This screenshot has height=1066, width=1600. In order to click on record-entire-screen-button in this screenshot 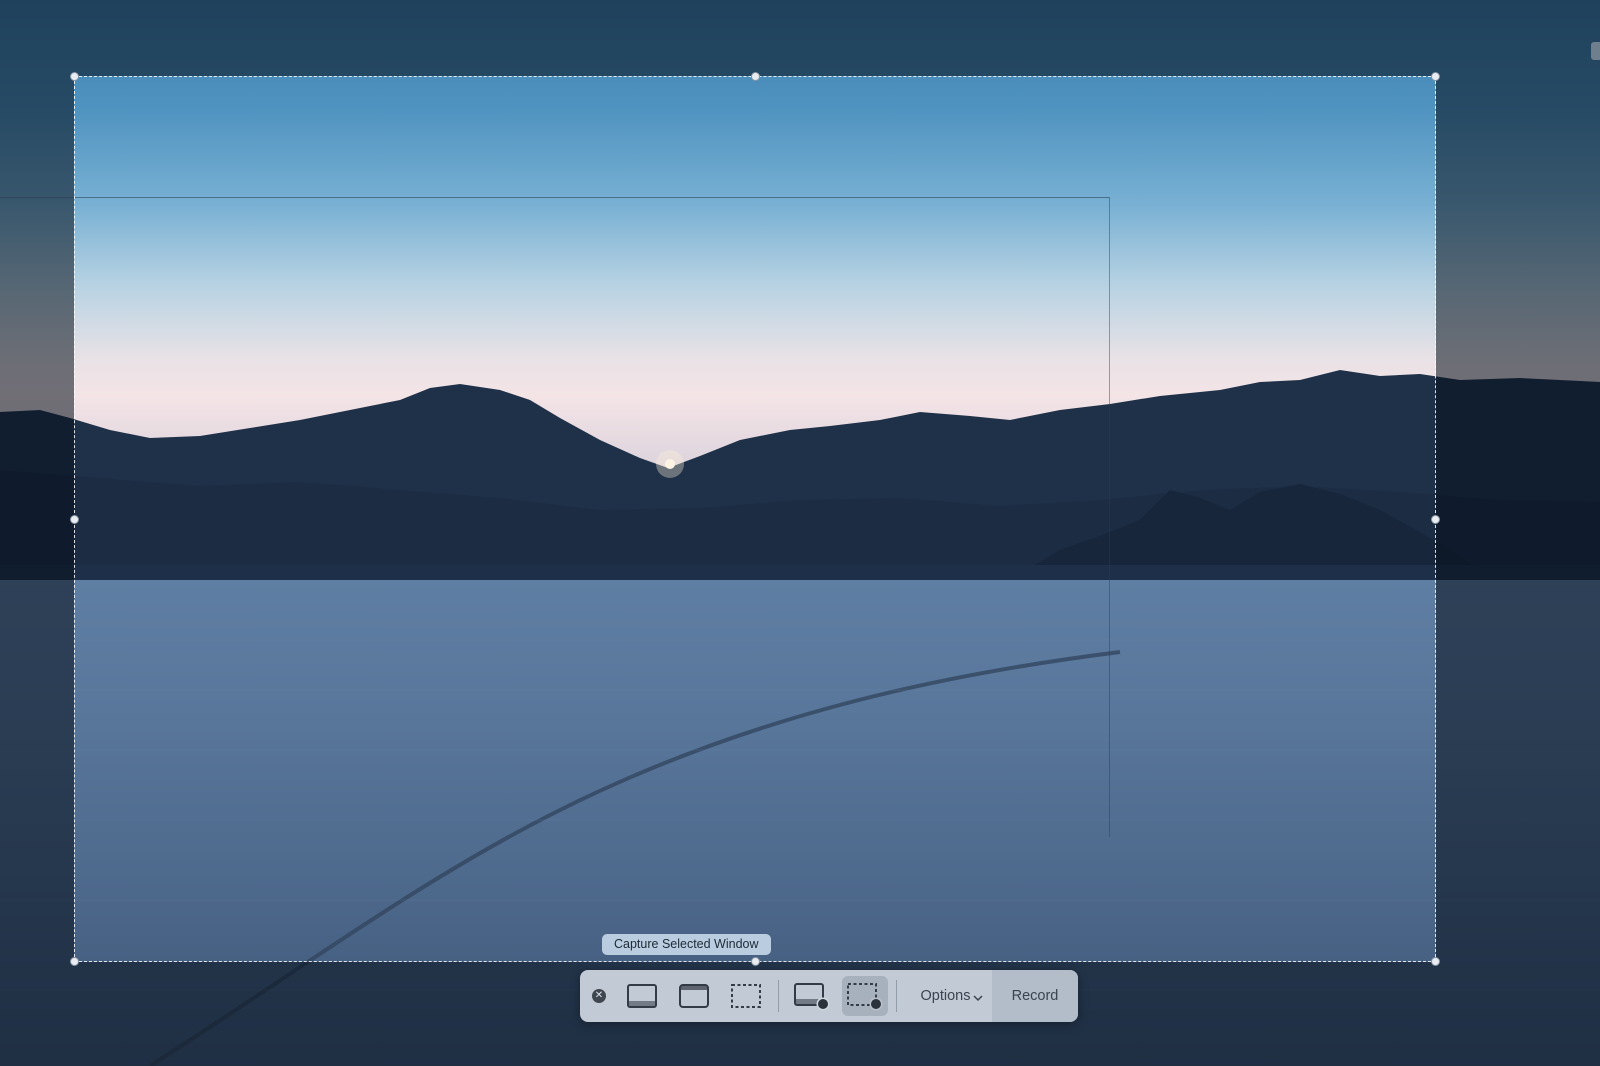, I will do `click(812, 996)`.